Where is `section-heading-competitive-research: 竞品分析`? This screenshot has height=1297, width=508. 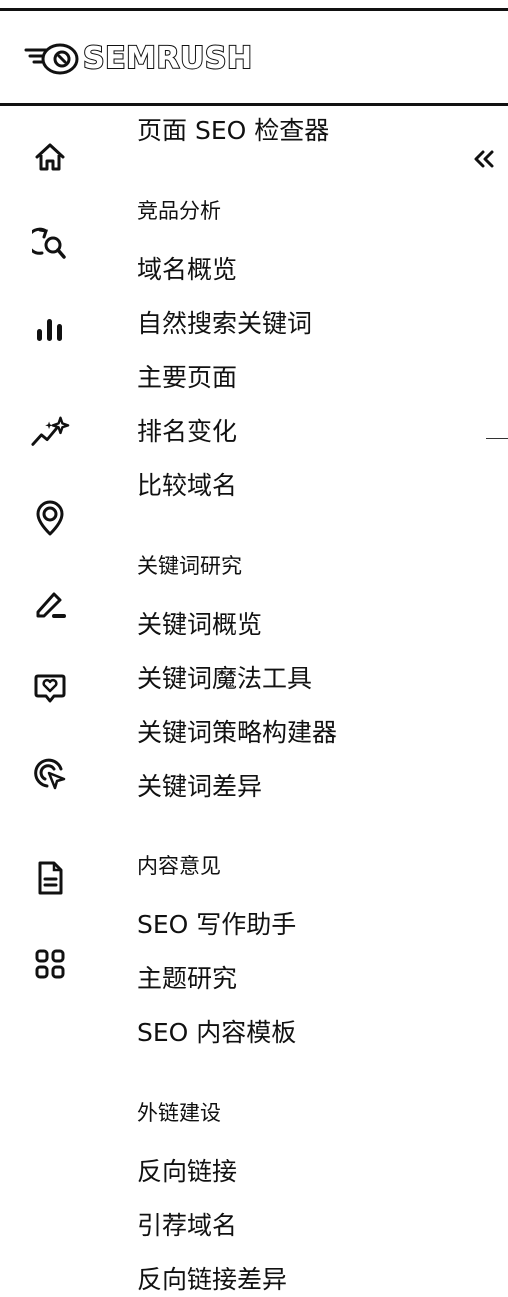 section-heading-competitive-research: 竞品分析 is located at coordinates (179, 211).